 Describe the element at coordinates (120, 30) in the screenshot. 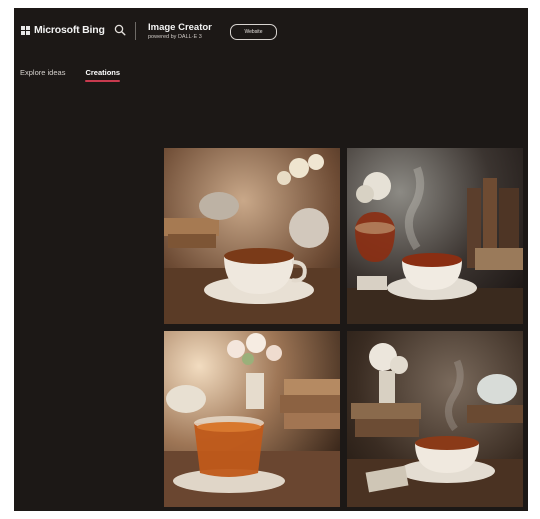

I see `search-icon` at that location.